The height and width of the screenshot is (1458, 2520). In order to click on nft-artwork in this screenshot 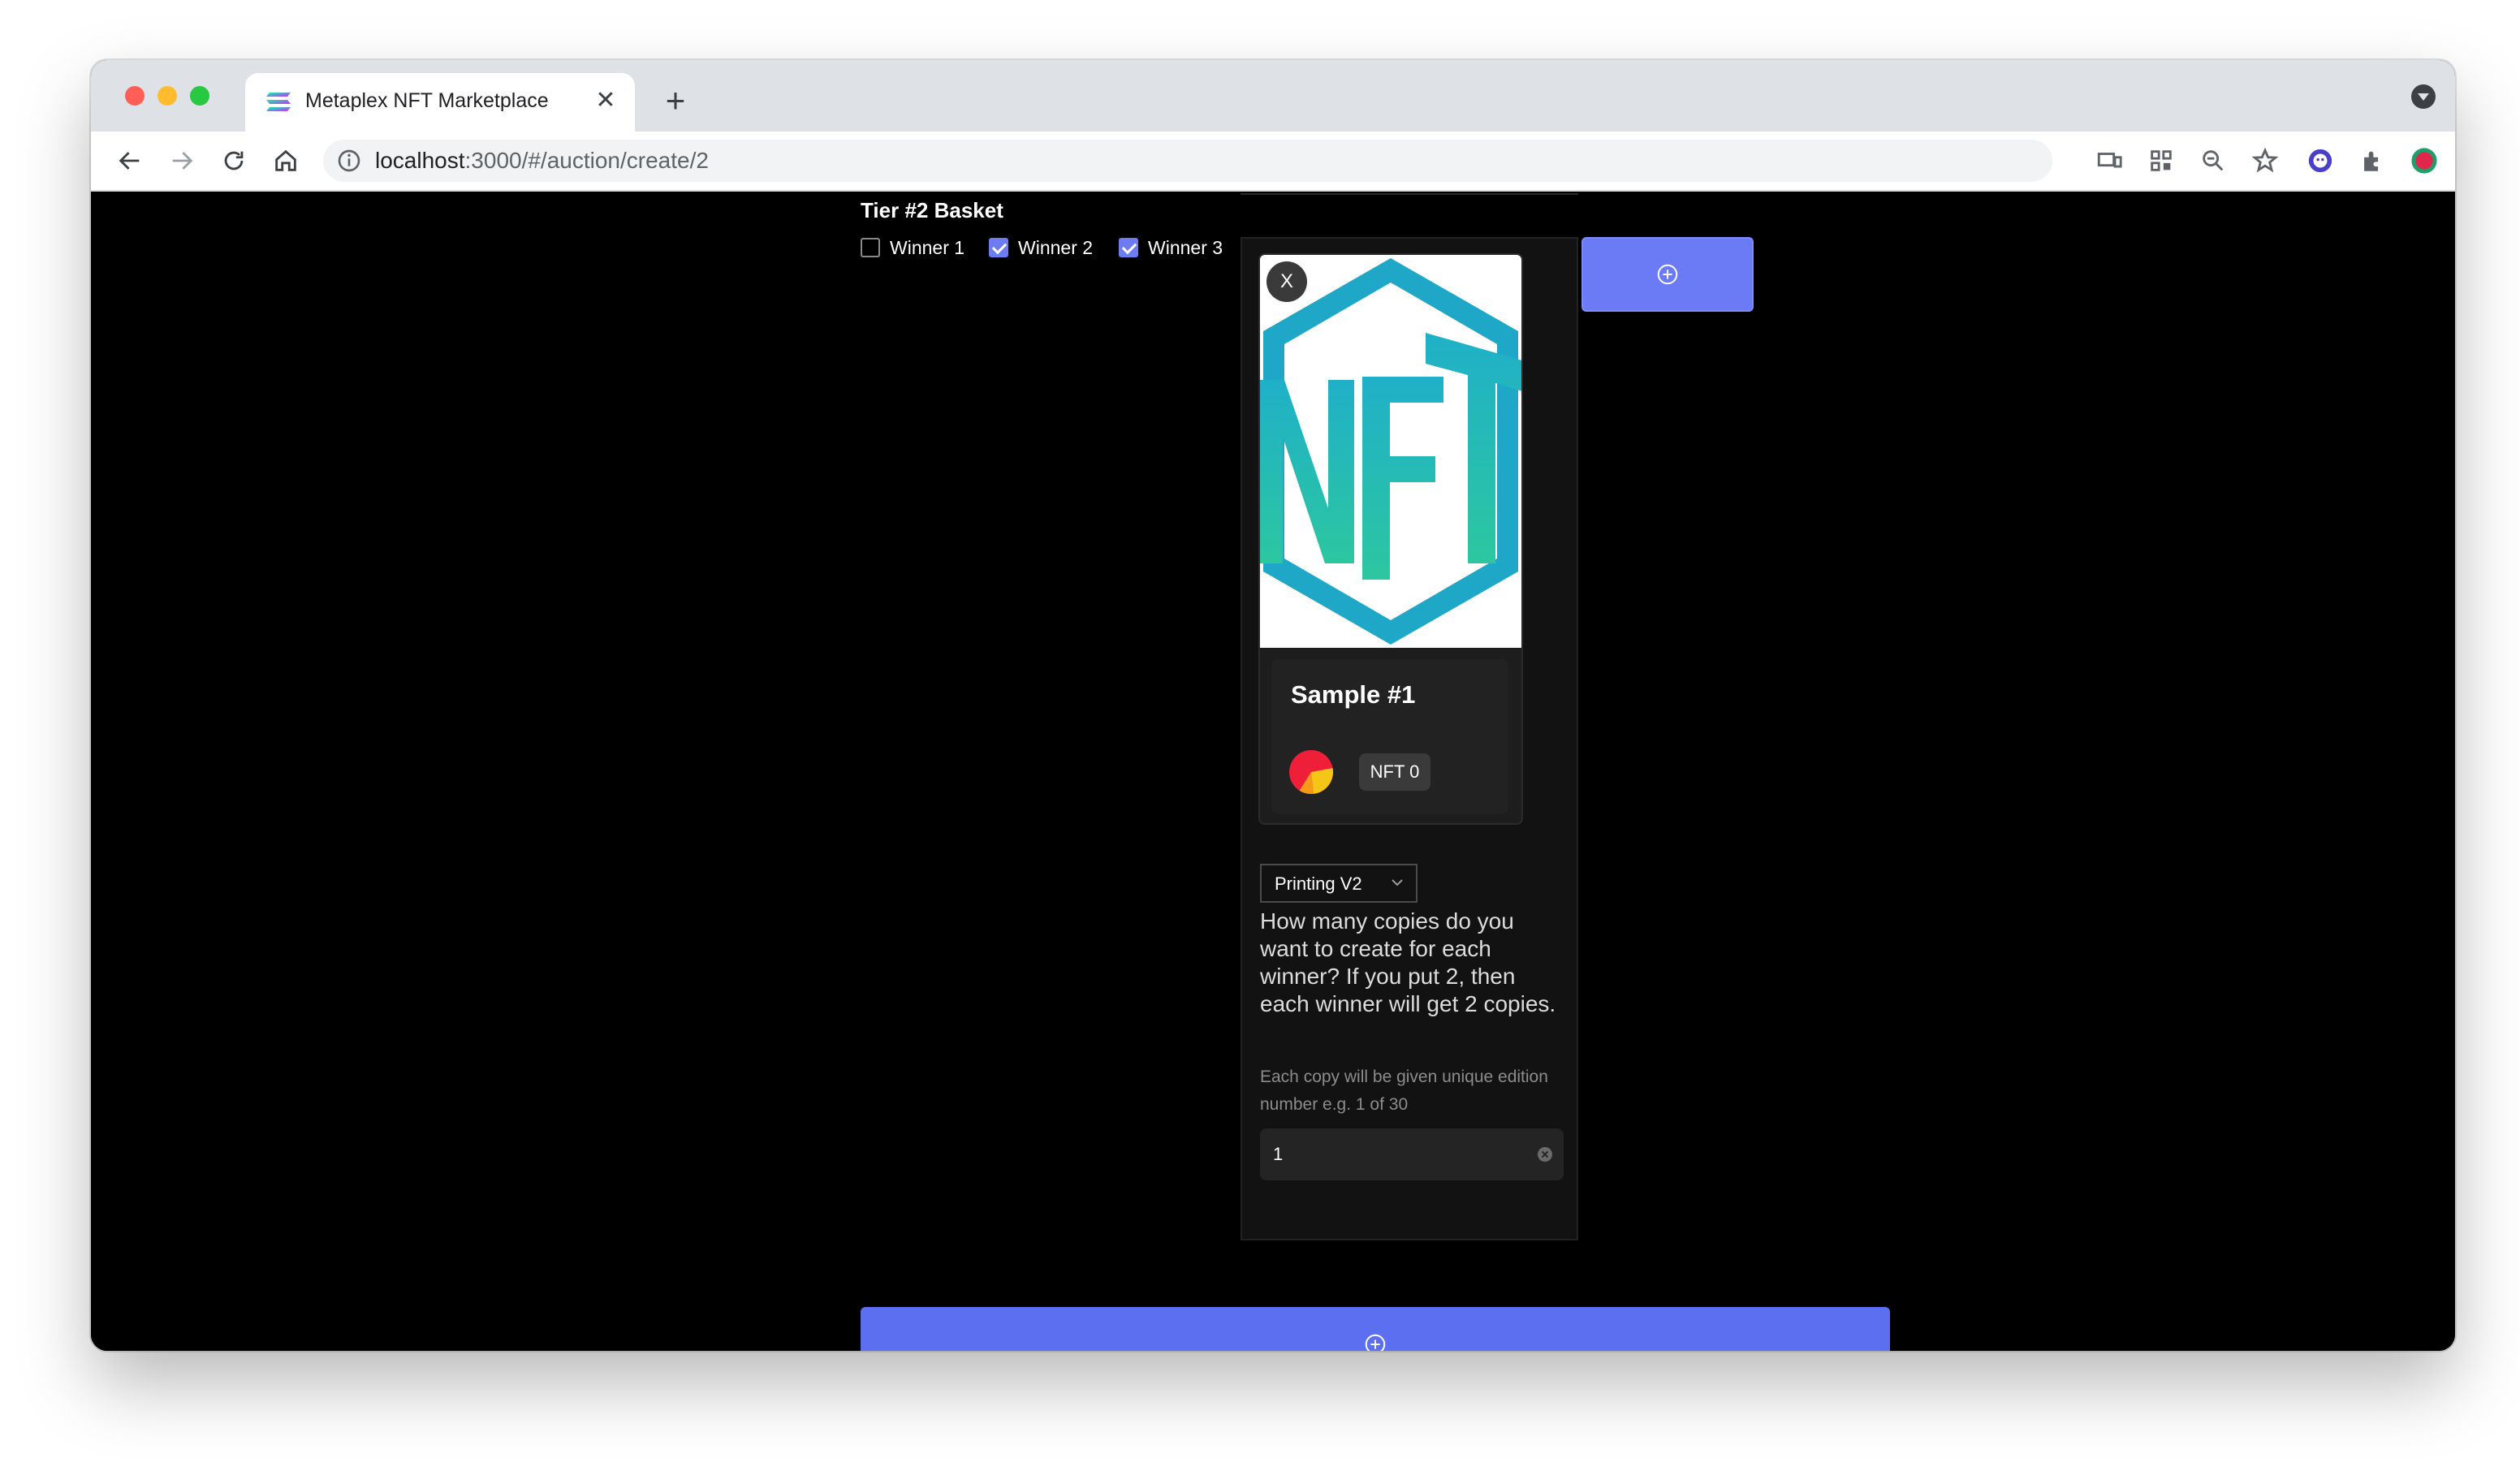, I will do `click(1390, 451)`.